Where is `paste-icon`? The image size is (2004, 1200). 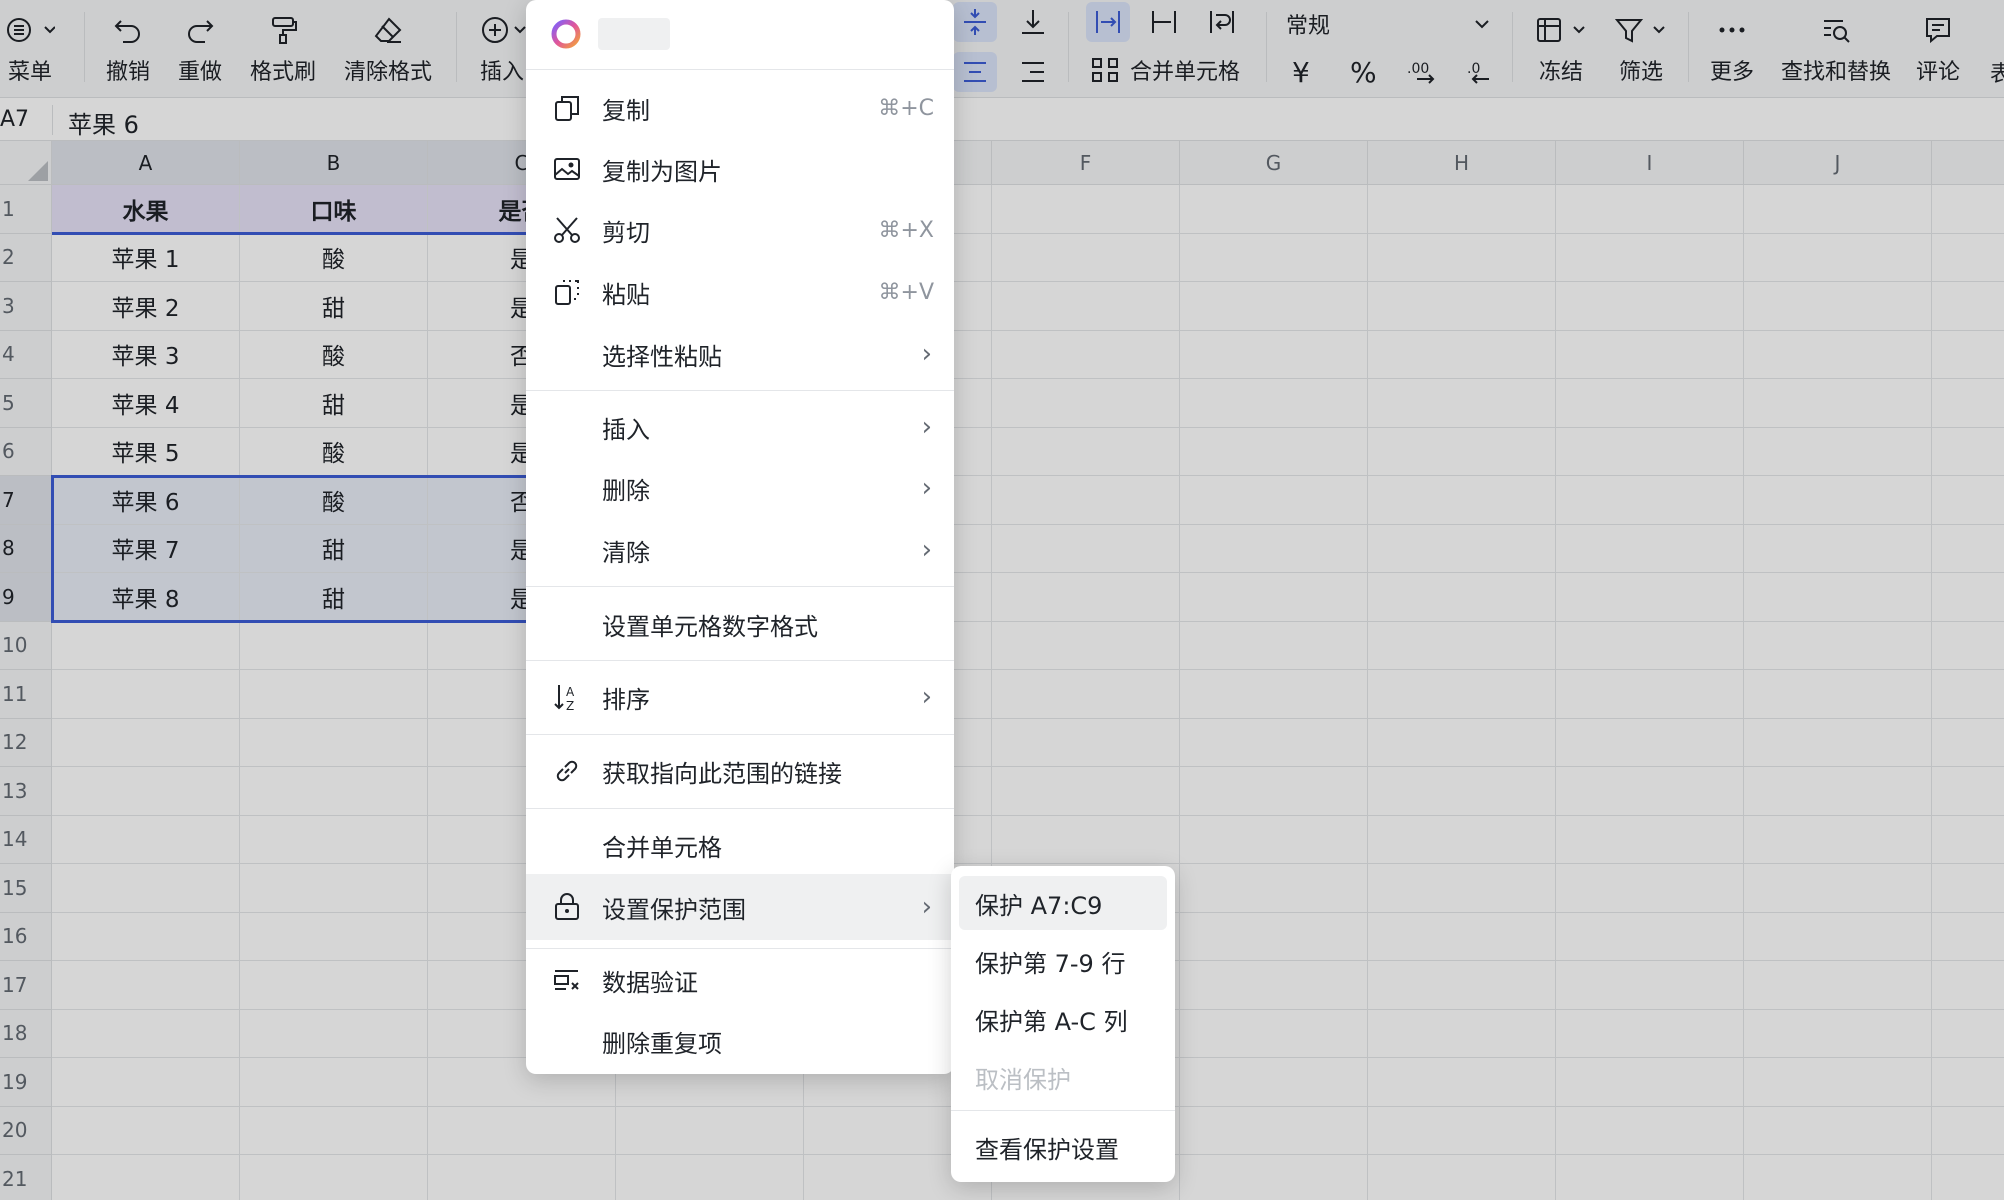 paste-icon is located at coordinates (567, 292).